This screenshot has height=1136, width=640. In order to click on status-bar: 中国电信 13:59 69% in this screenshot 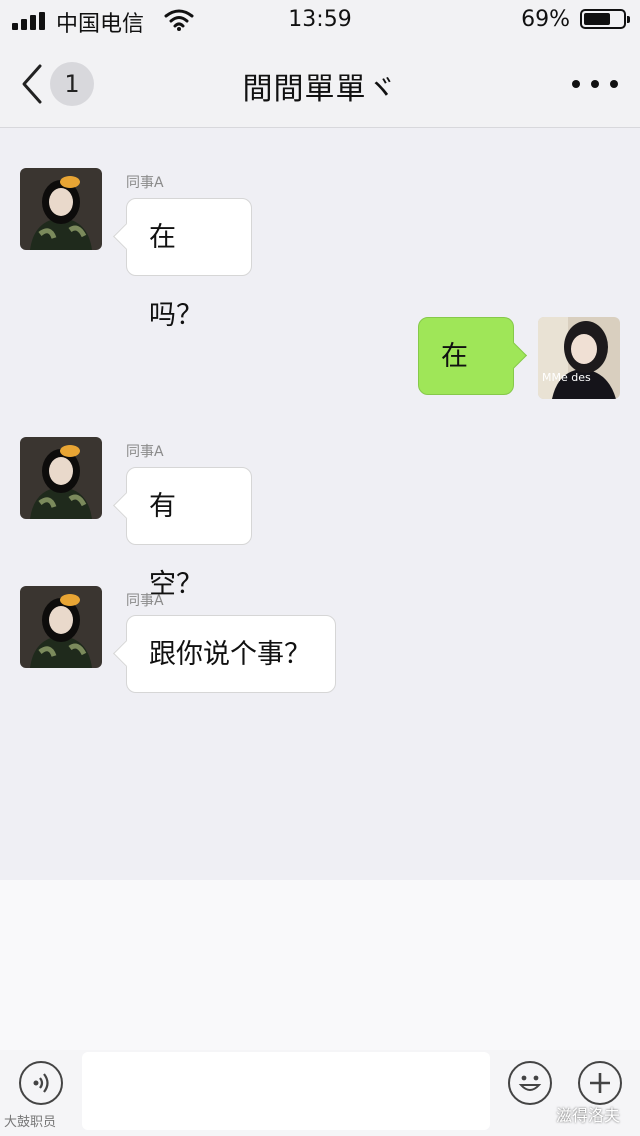, I will do `click(320, 20)`.